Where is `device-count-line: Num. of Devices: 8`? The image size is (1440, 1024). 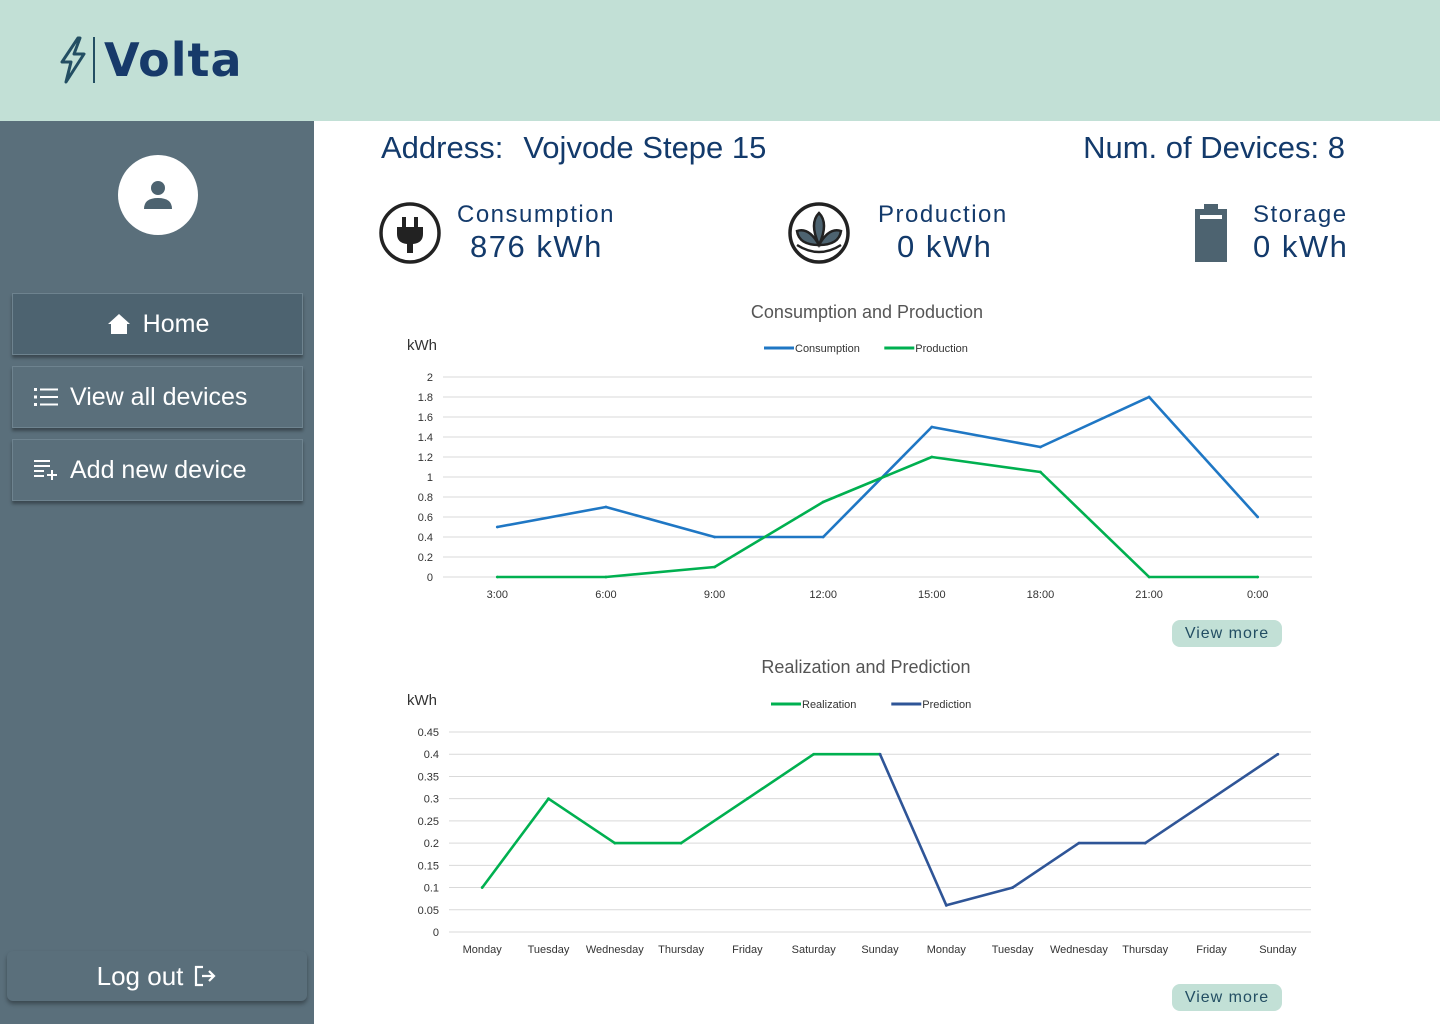
device-count-line: Num. of Devices: 8 is located at coordinates (1214, 148).